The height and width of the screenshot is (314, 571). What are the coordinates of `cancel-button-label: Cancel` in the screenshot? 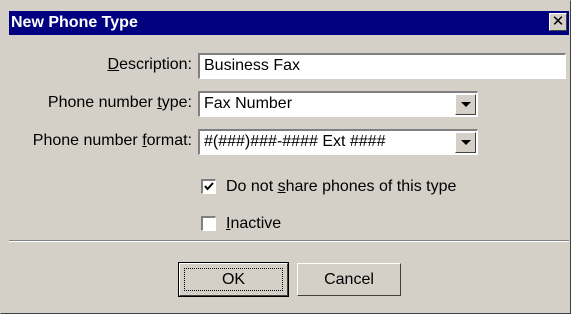 It's located at (349, 279).